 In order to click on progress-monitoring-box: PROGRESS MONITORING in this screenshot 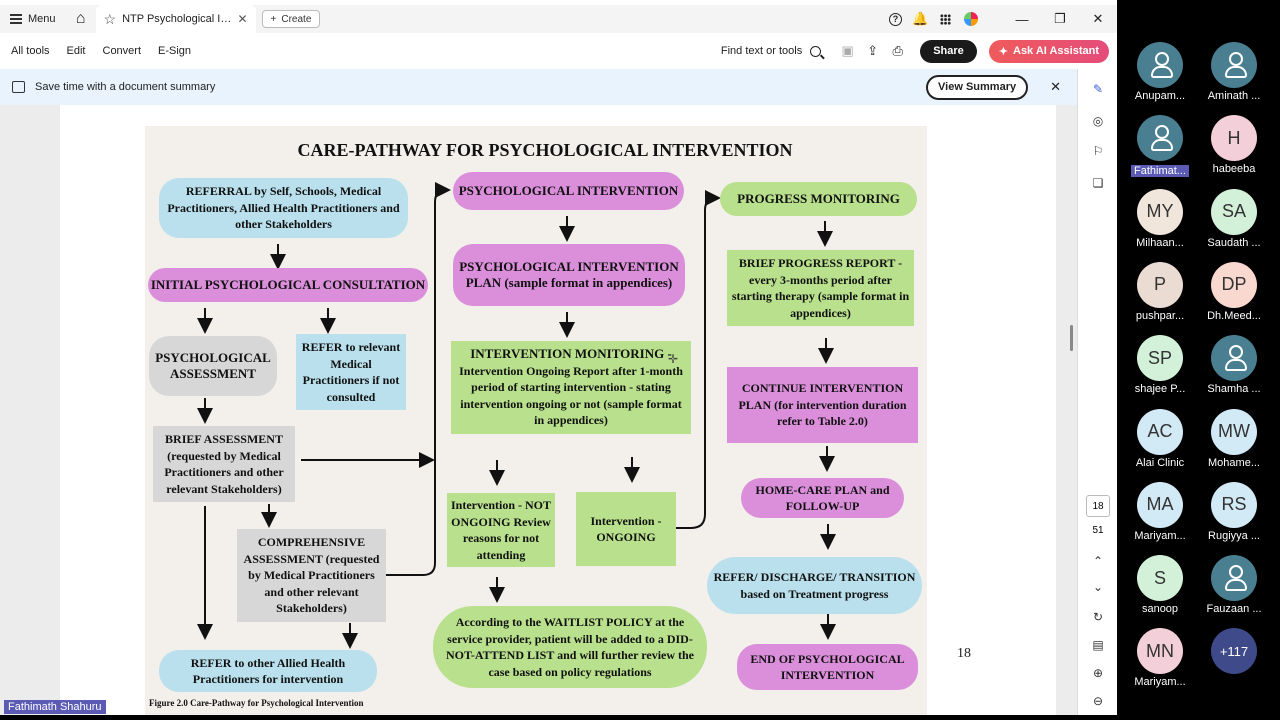, I will do `click(818, 199)`.